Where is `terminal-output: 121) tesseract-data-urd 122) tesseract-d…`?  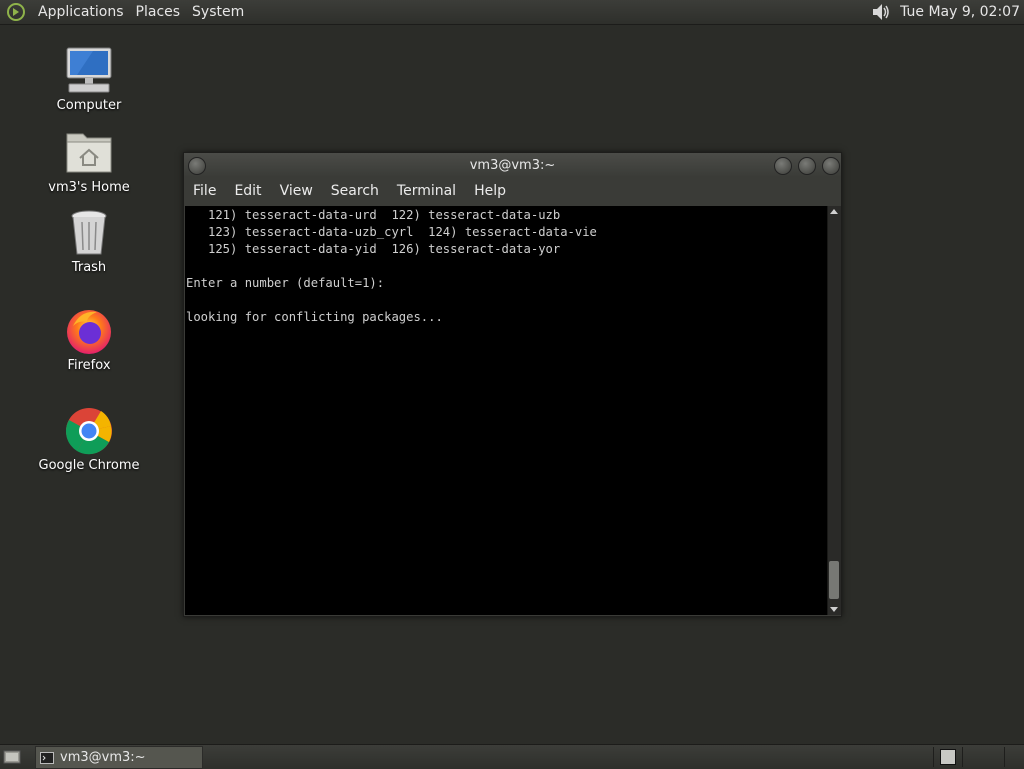 terminal-output: 121) tesseract-data-urd 122) tesseract-d… is located at coordinates (391, 266).